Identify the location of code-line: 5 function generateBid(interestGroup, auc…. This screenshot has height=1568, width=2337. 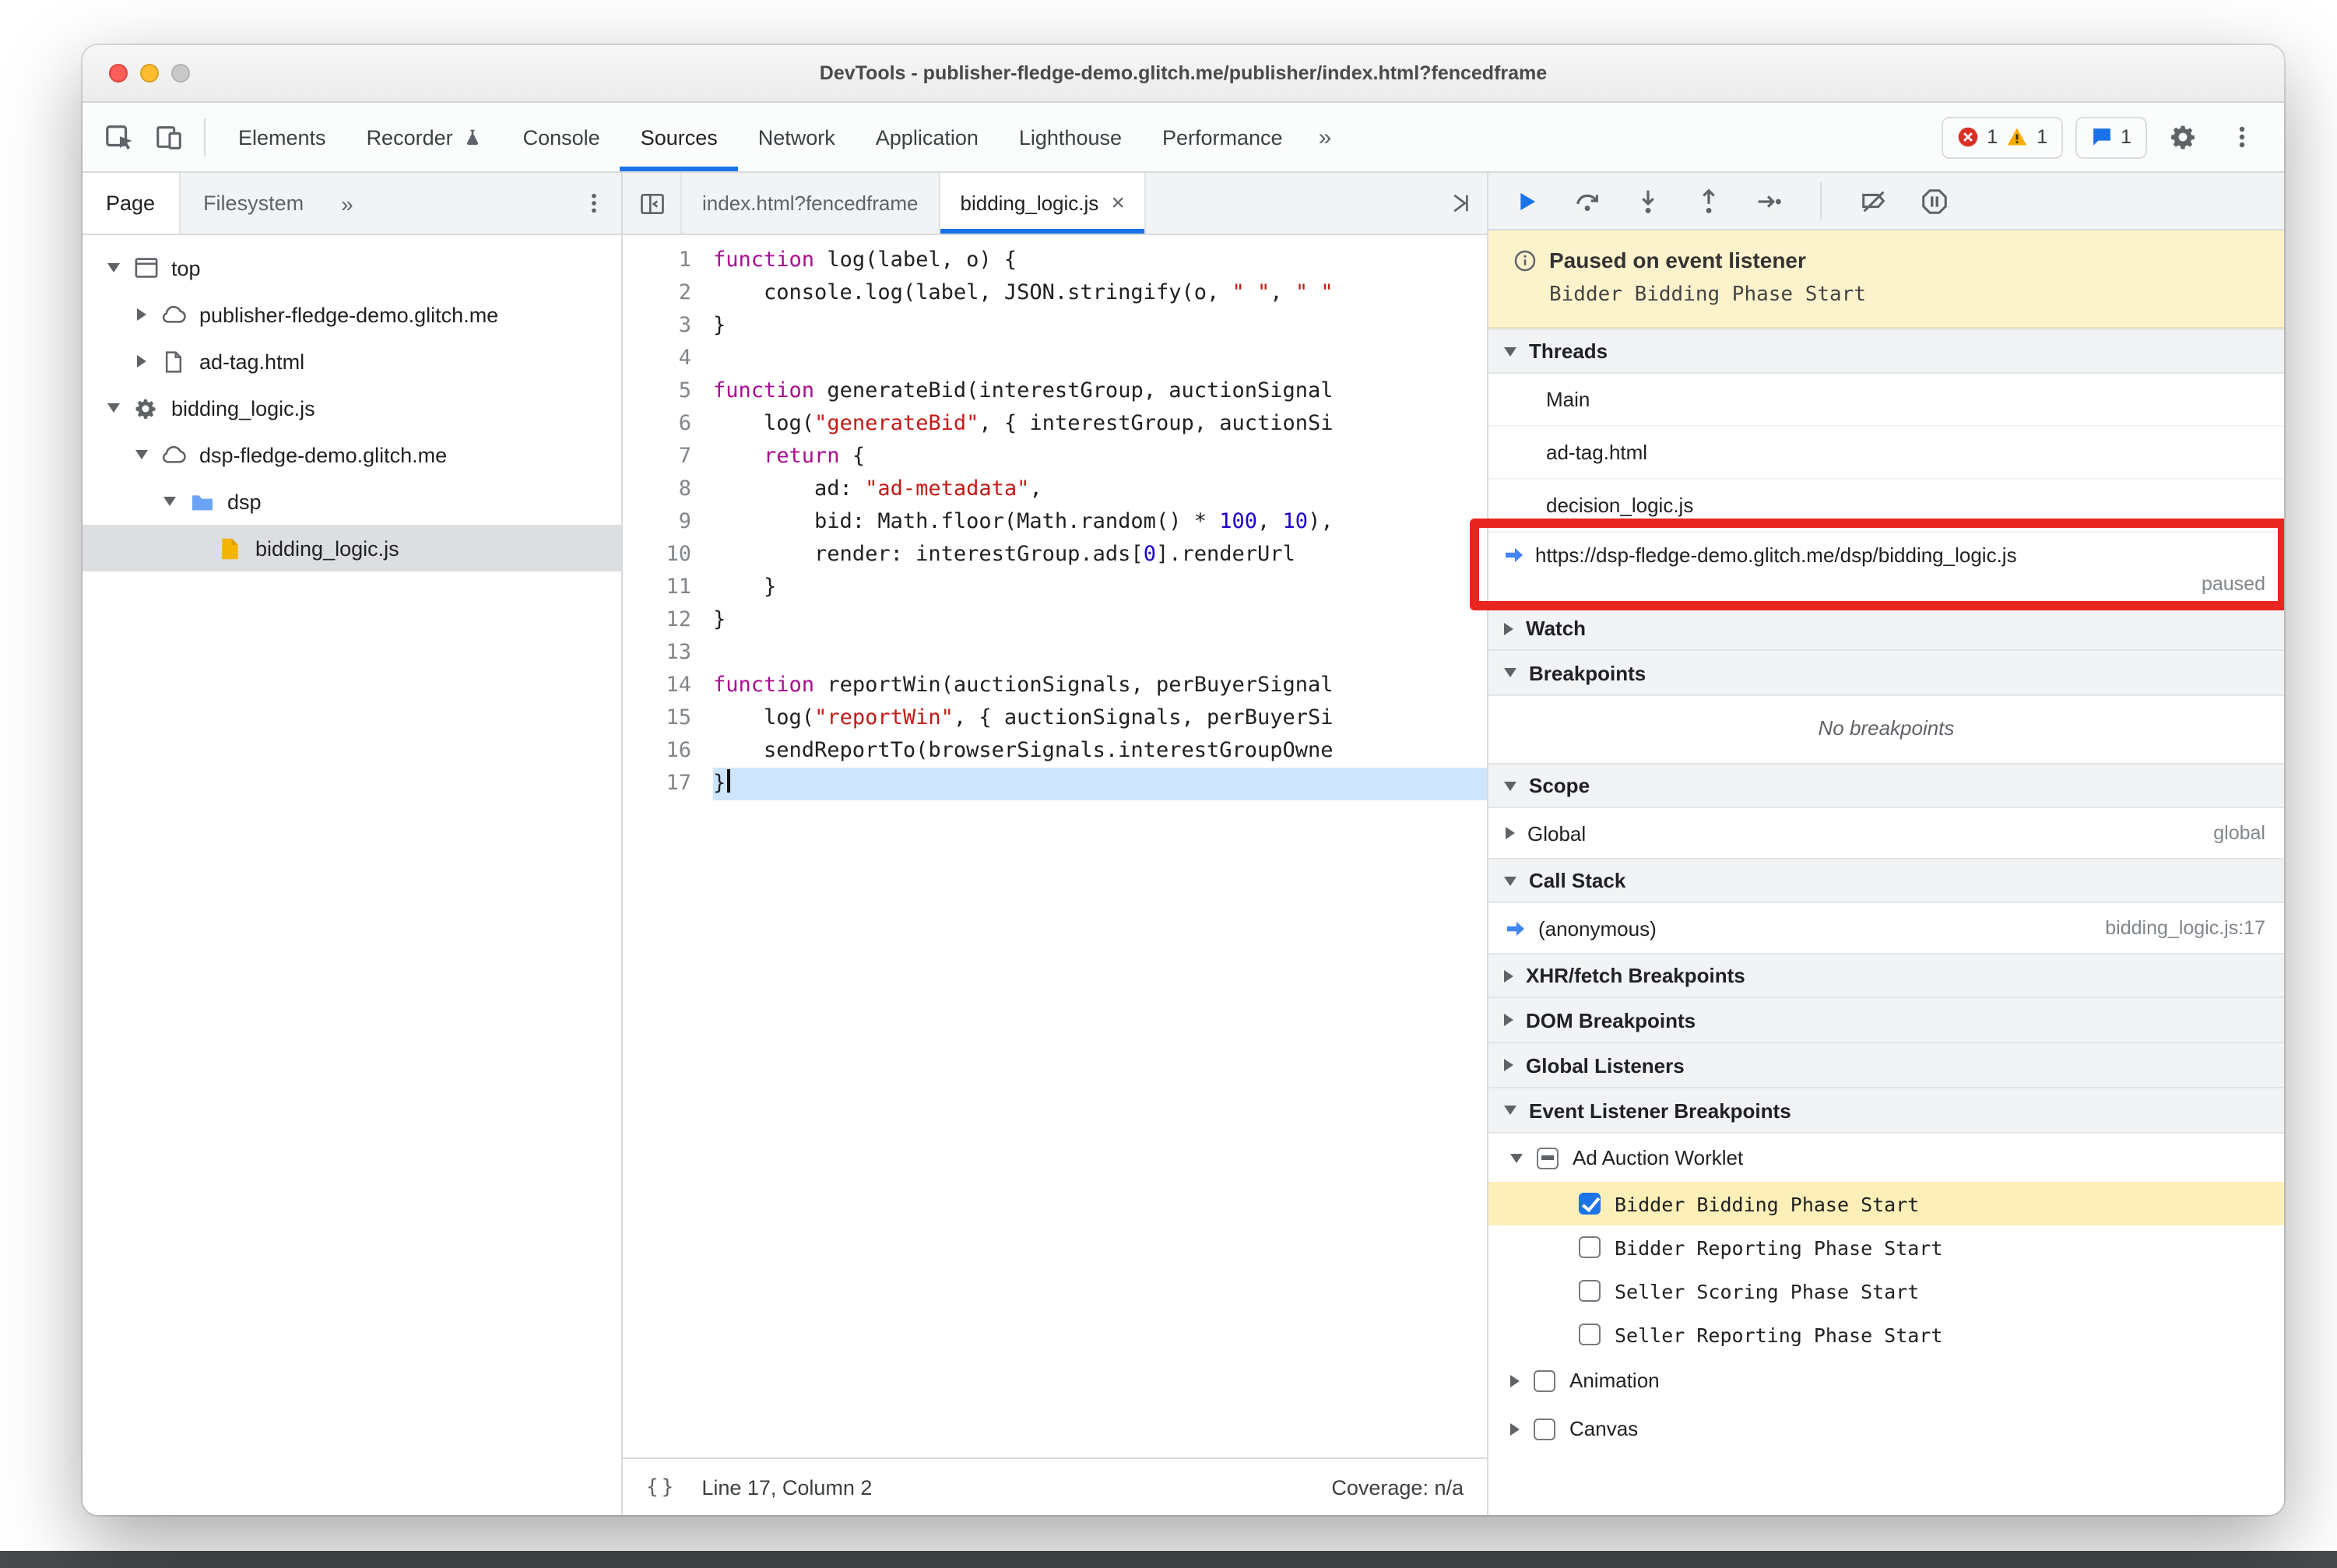
(1055, 391).